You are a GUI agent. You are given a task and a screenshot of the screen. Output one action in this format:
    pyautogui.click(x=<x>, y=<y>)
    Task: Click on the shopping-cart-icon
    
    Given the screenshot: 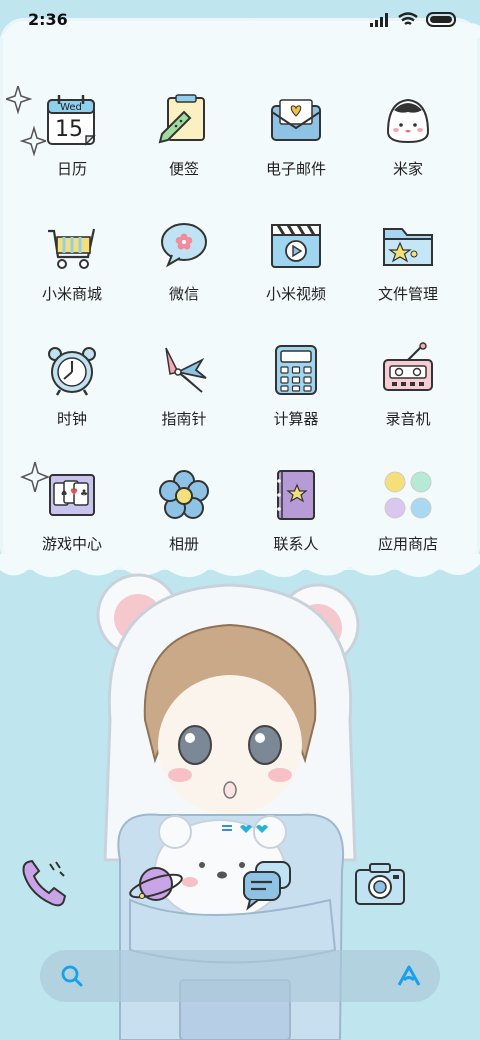 What is the action you would take?
    pyautogui.click(x=72, y=248)
    